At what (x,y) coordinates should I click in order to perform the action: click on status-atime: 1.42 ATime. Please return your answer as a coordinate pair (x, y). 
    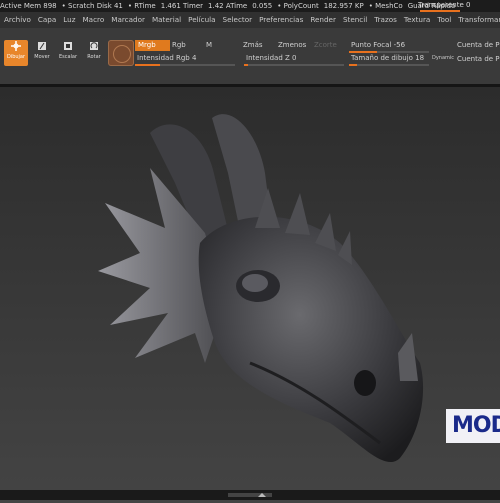
    Looking at the image, I should click on (228, 6).